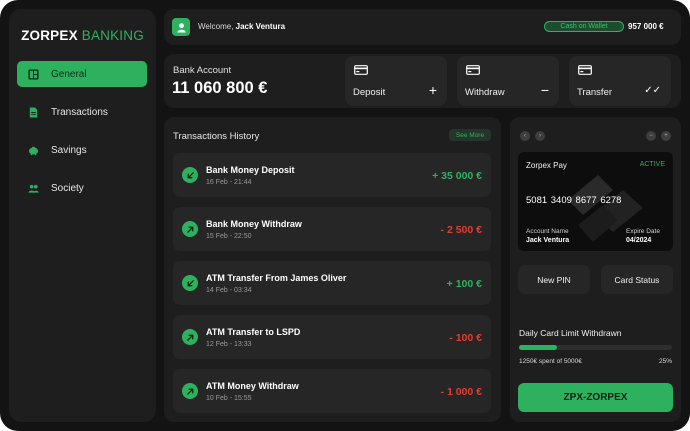 The height and width of the screenshot is (431, 690). Describe the element at coordinates (595, 397) in the screenshot. I see `zpx-zorpex-button: ZPX-ZORPEX` at that location.